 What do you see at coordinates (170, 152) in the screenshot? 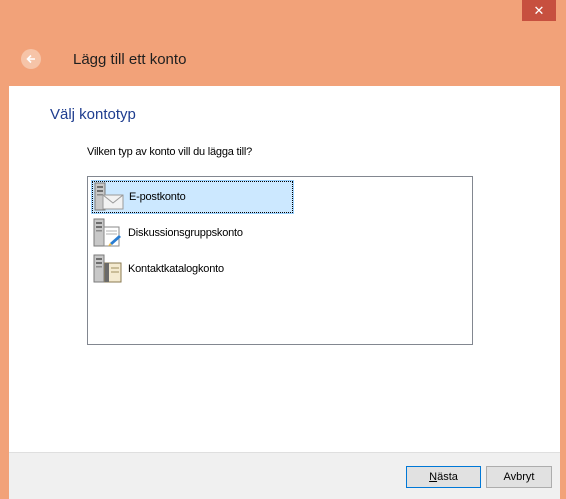
I see `question-label: Vilken typ av konto vill du lägga till?` at bounding box center [170, 152].